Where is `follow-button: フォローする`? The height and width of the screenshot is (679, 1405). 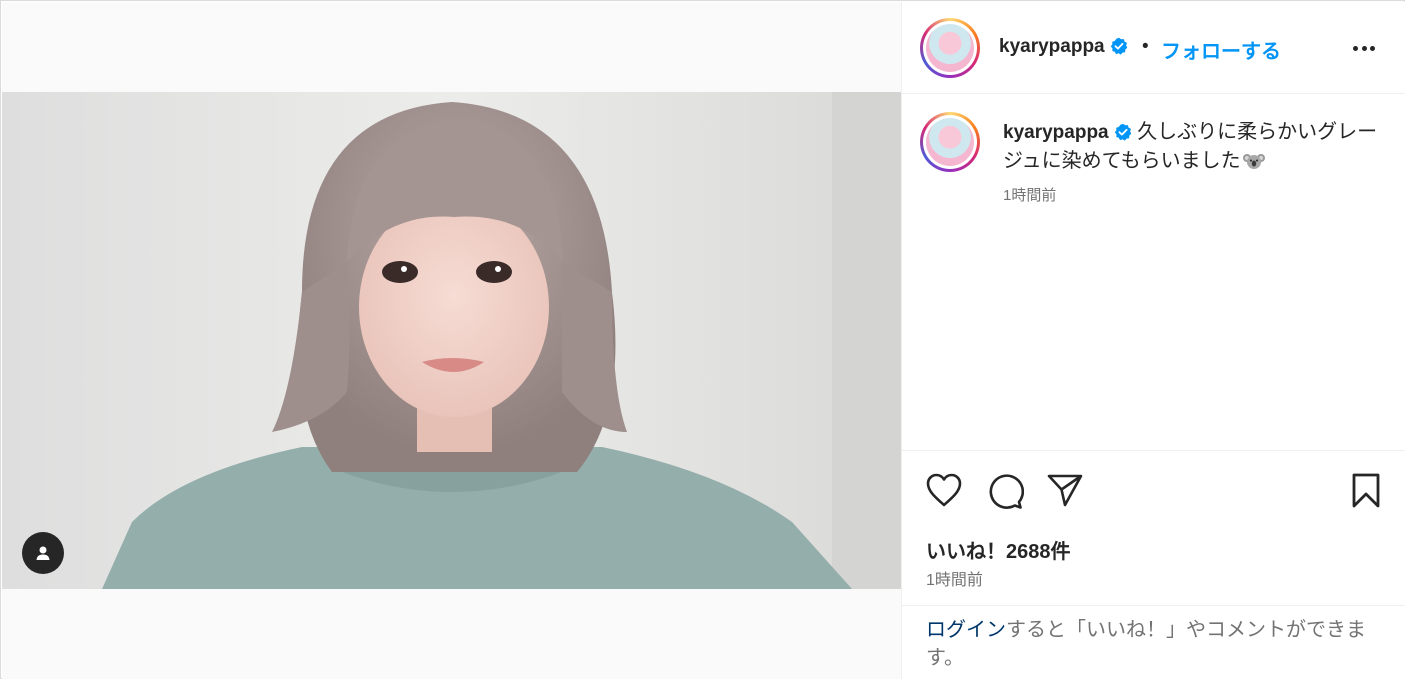 follow-button: フォローする is located at coordinates (1221, 49).